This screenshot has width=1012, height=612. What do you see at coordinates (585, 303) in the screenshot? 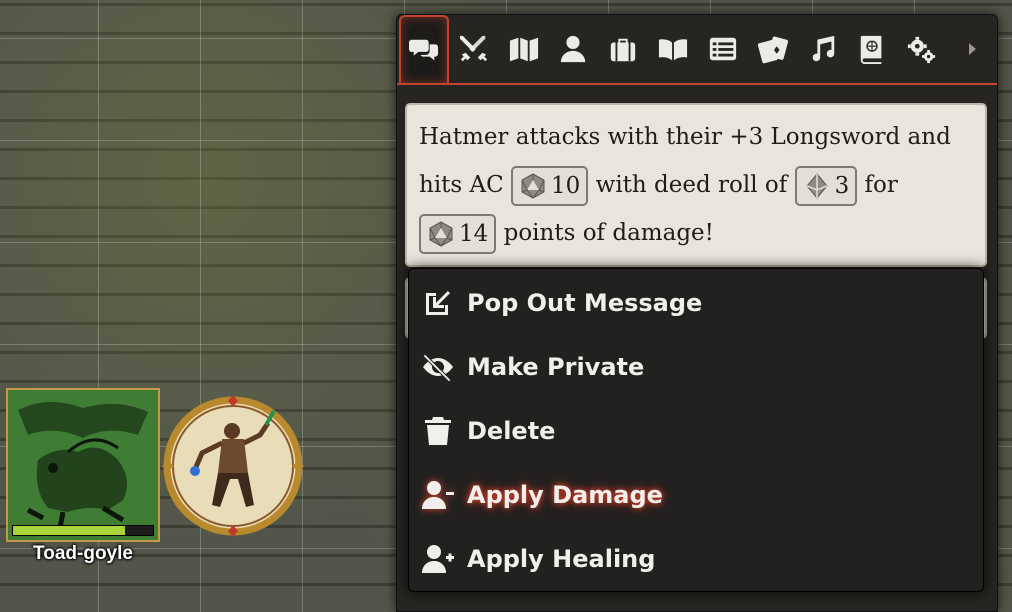
I see `menu-item-label: Pop Out Message` at bounding box center [585, 303].